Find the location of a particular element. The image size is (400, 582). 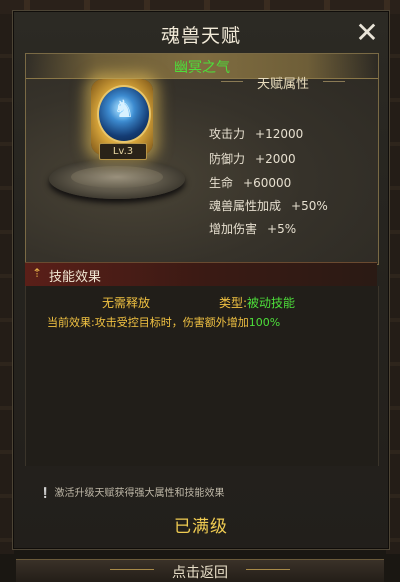

attribute-row: 魂兽属性加成 +50% is located at coordinates (268, 205).